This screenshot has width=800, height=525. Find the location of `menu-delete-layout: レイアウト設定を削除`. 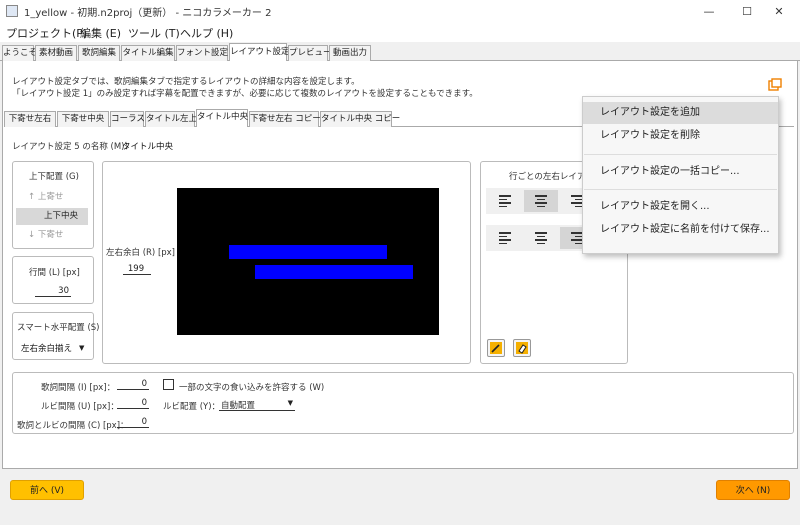

menu-delete-layout: レイアウト設定を削除 is located at coordinates (680, 136).